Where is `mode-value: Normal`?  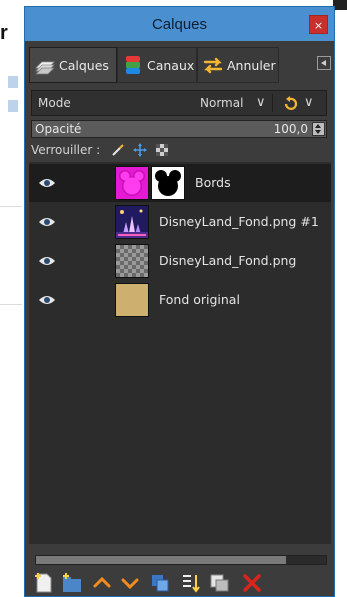
mode-value: Normal is located at coordinates (222, 103).